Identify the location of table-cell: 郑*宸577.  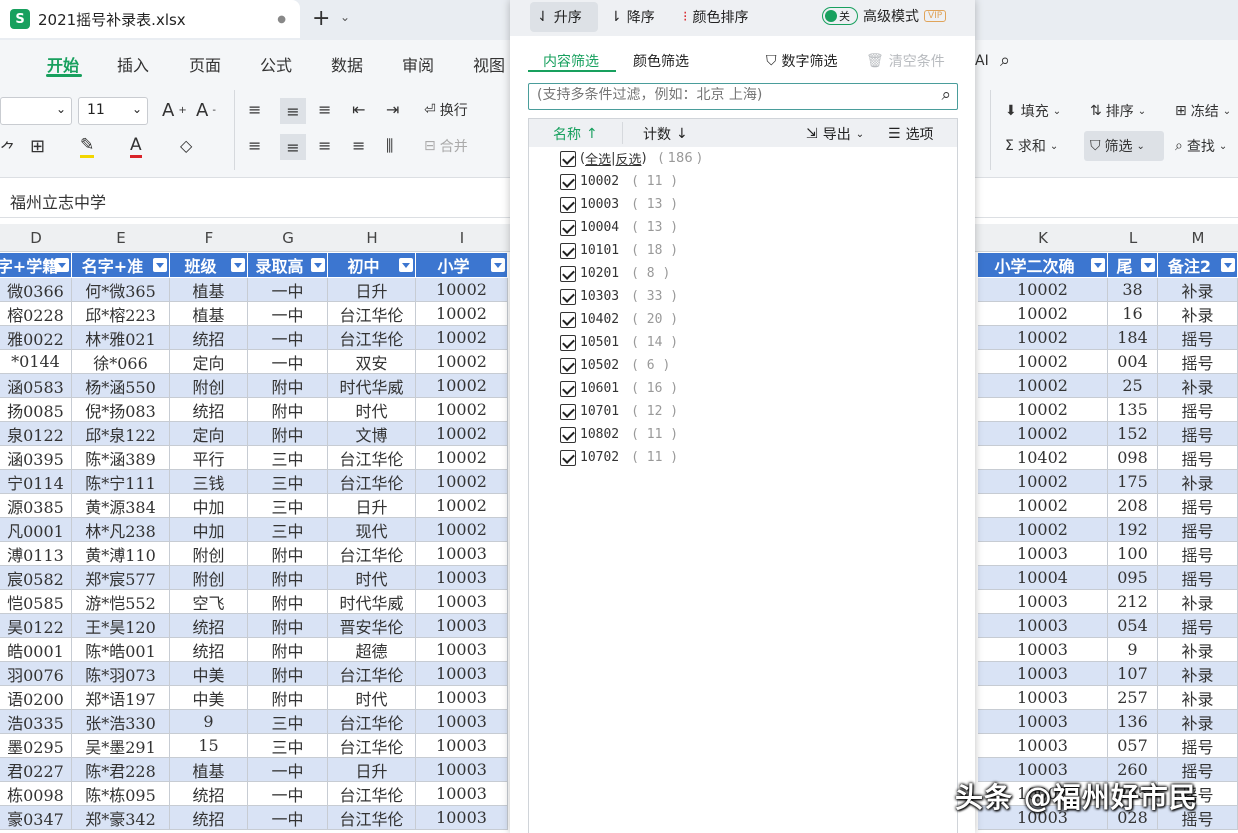
(121, 578).